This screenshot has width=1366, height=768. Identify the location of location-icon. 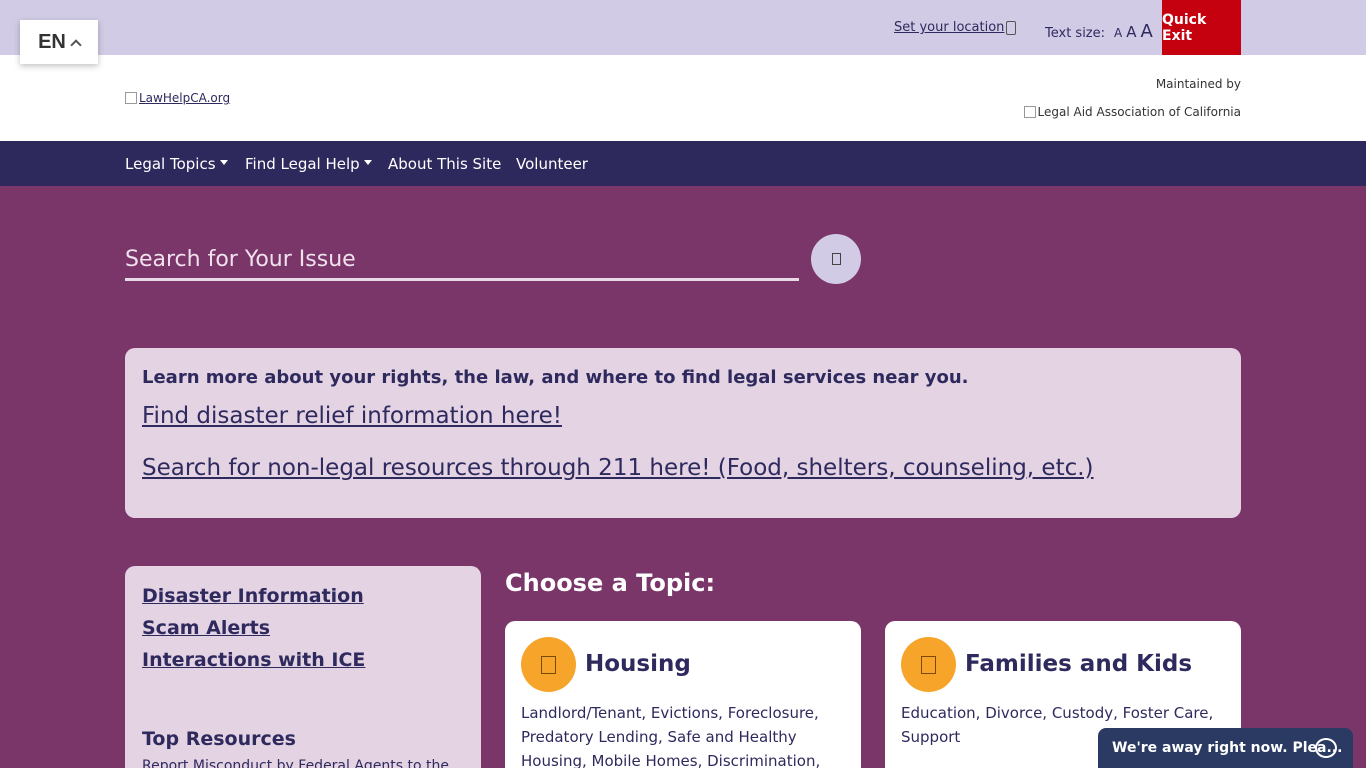
(1011, 28).